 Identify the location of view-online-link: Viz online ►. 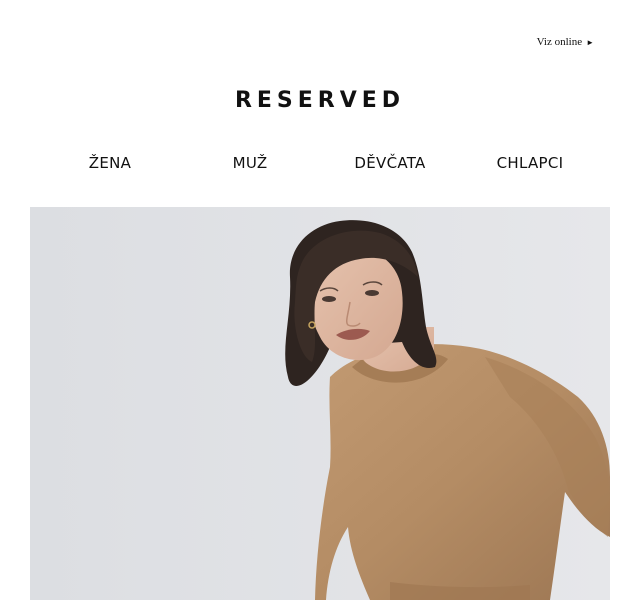
(565, 42).